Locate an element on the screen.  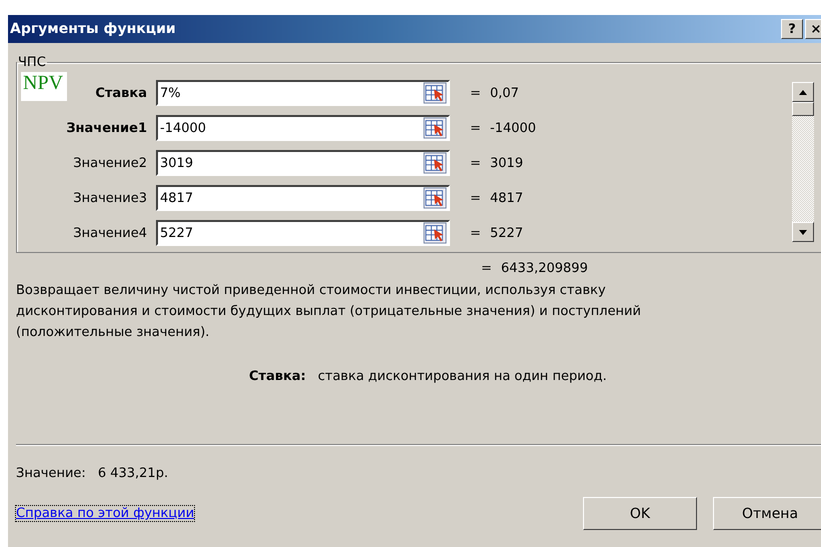
argument-field: -14000 is located at coordinates (303, 128).